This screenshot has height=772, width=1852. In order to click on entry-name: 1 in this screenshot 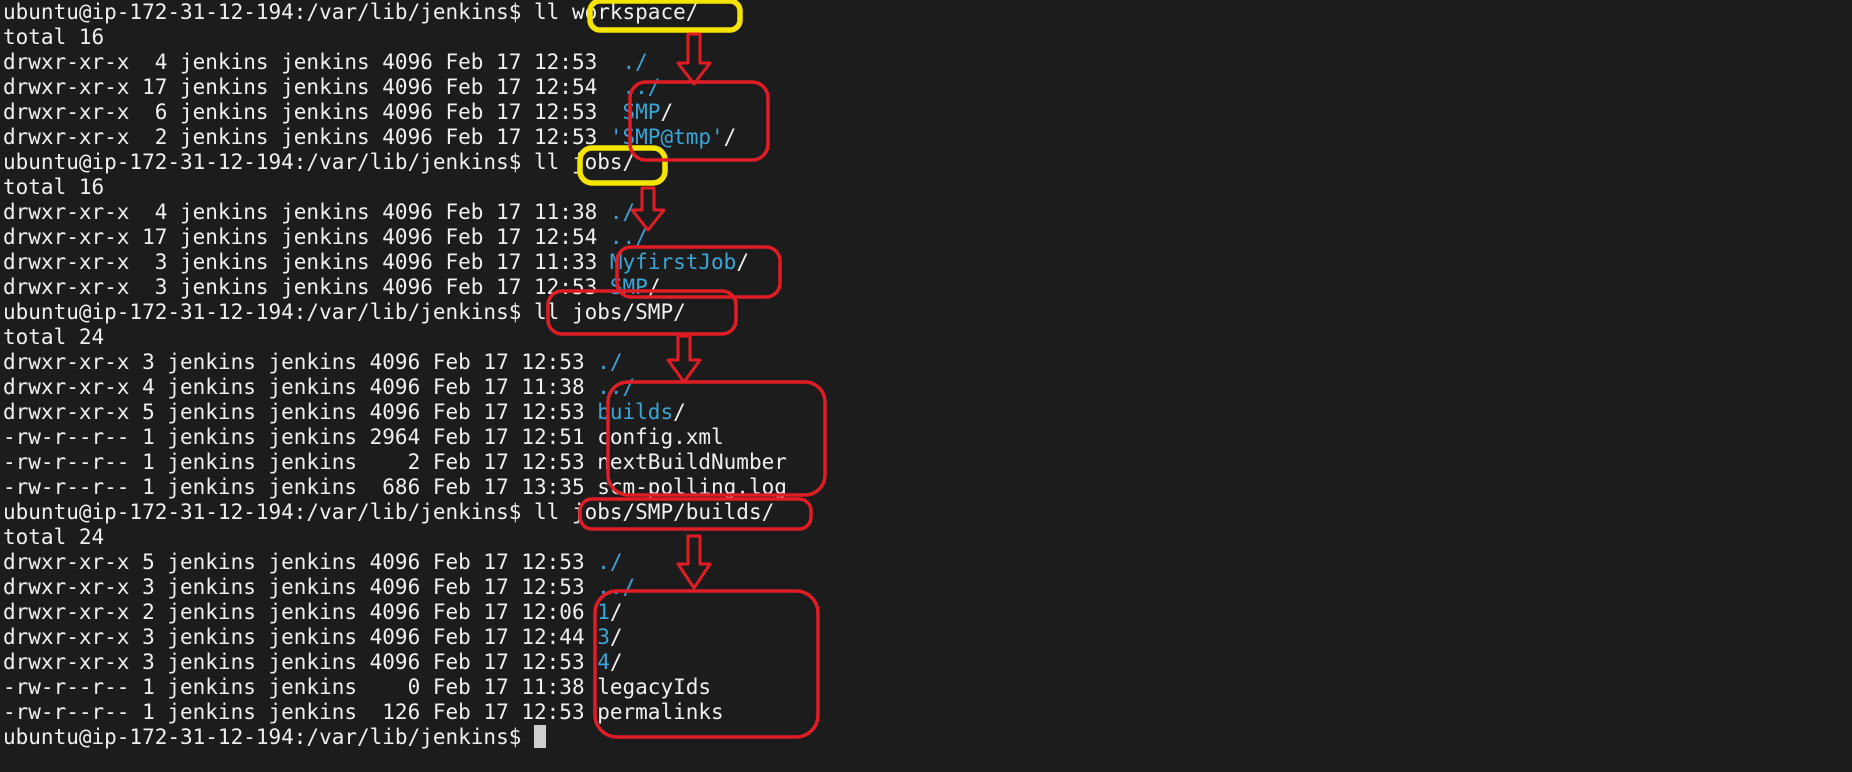, I will do `click(603, 612)`.